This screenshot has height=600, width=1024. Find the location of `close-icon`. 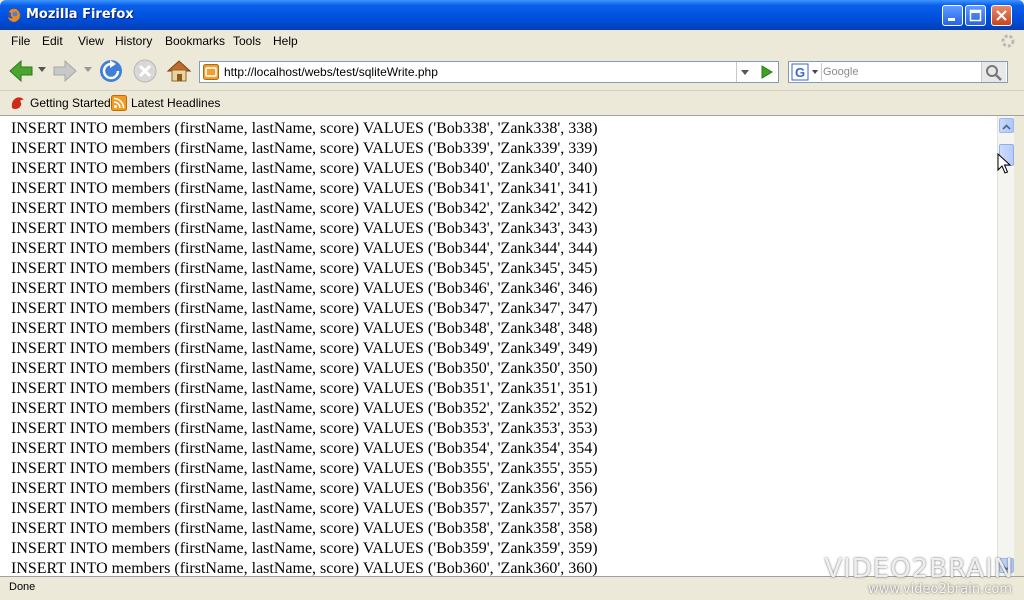

close-icon is located at coordinates (1001, 15).